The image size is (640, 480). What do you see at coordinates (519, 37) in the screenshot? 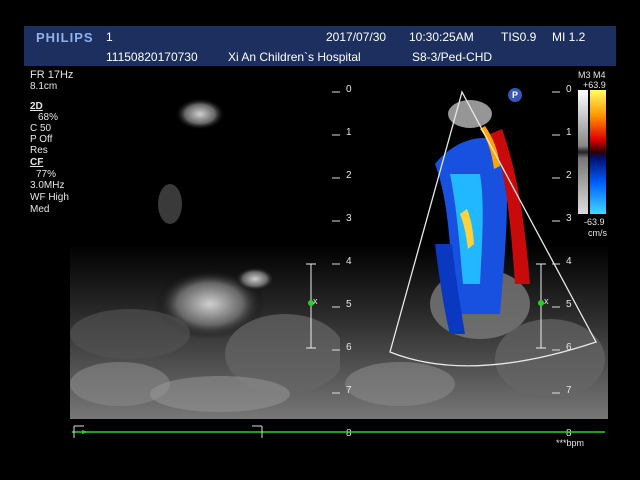
I see `tis-index: TIS0.9` at bounding box center [519, 37].